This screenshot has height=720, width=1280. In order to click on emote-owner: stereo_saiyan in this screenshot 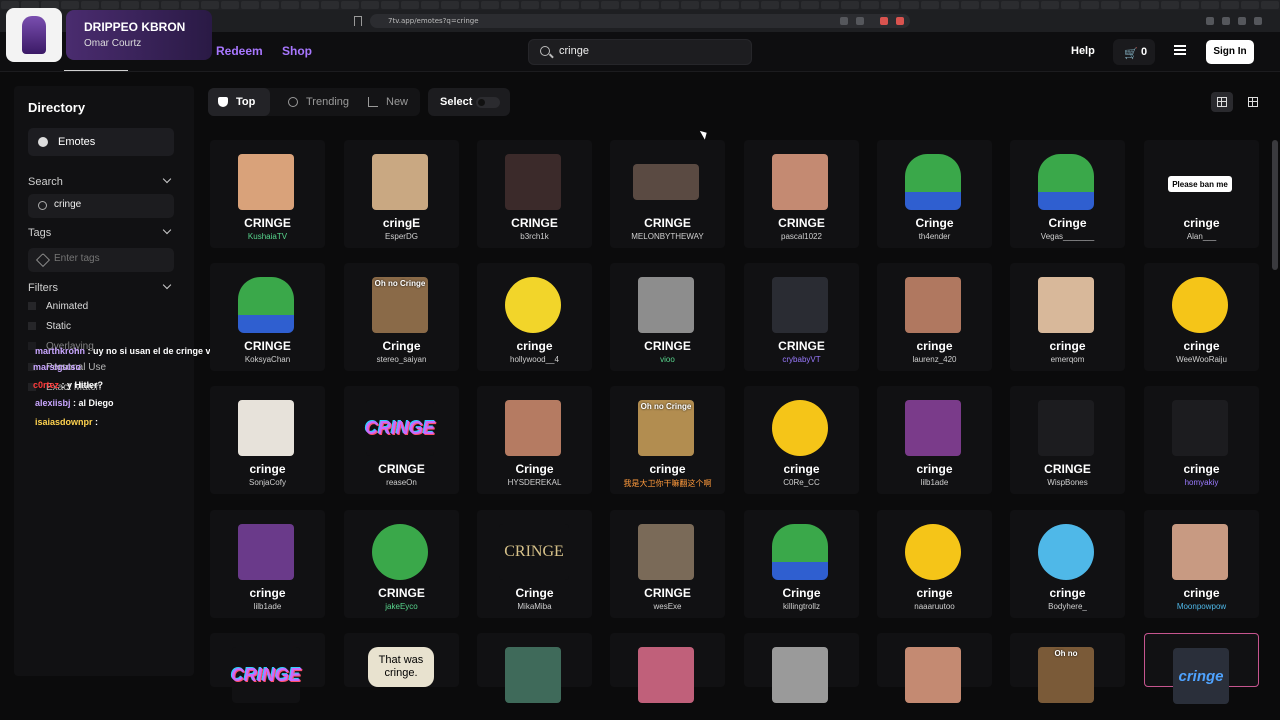, I will do `click(401, 359)`.